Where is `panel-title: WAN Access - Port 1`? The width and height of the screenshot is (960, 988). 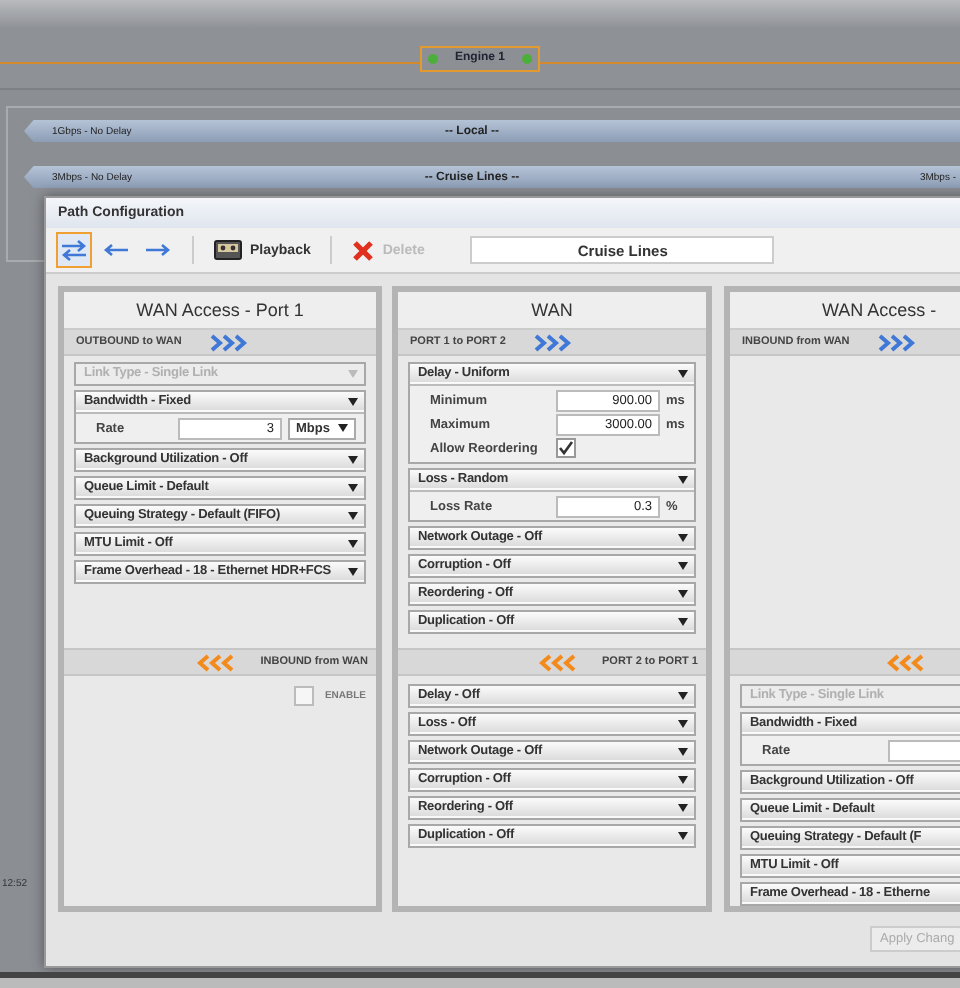 panel-title: WAN Access - Port 1 is located at coordinates (220, 310).